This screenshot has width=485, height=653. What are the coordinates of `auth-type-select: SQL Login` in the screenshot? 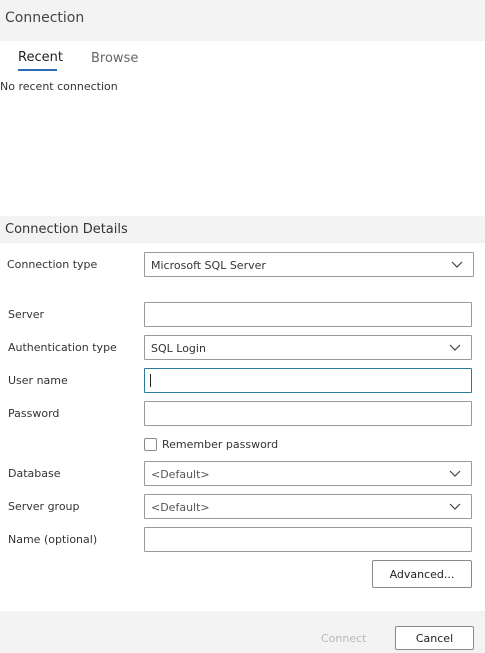 It's located at (308, 347).